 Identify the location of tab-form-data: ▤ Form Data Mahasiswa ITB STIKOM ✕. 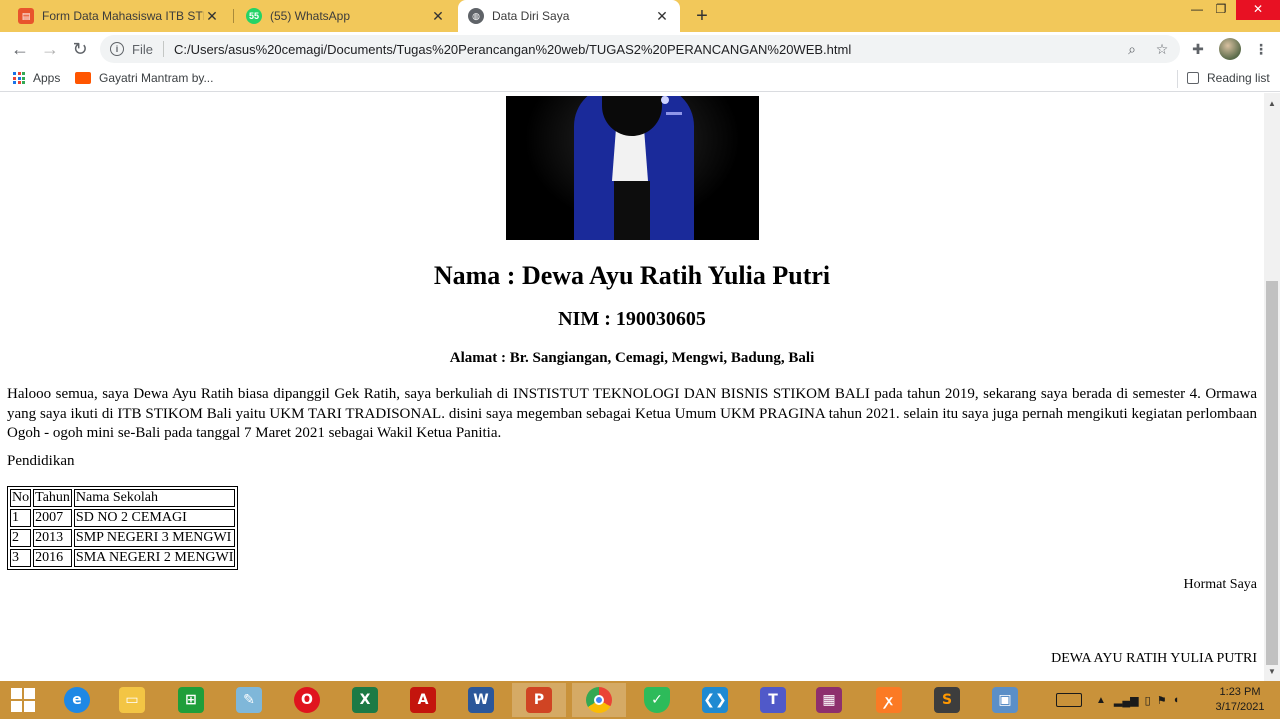
(119, 16).